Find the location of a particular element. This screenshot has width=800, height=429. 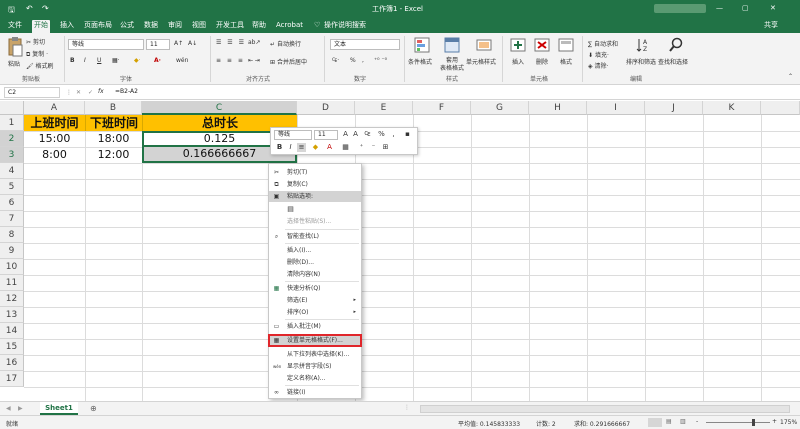

share-button: 共享 is located at coordinates (771, 26).